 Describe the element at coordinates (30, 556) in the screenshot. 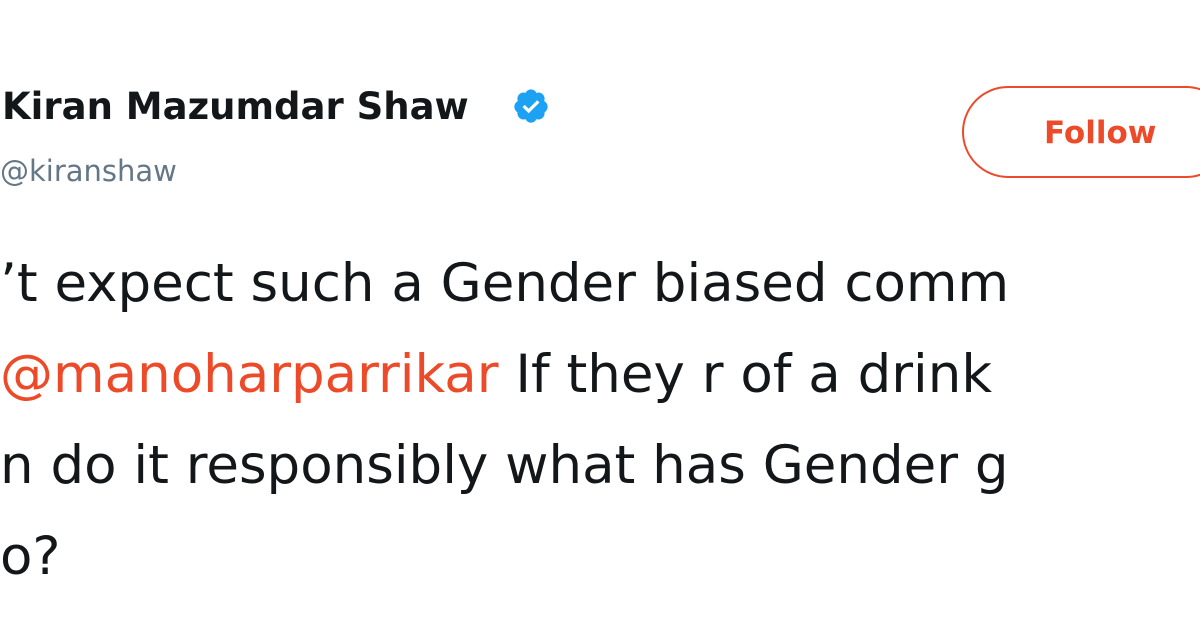

I see `tweet-text-line-4: o?` at that location.